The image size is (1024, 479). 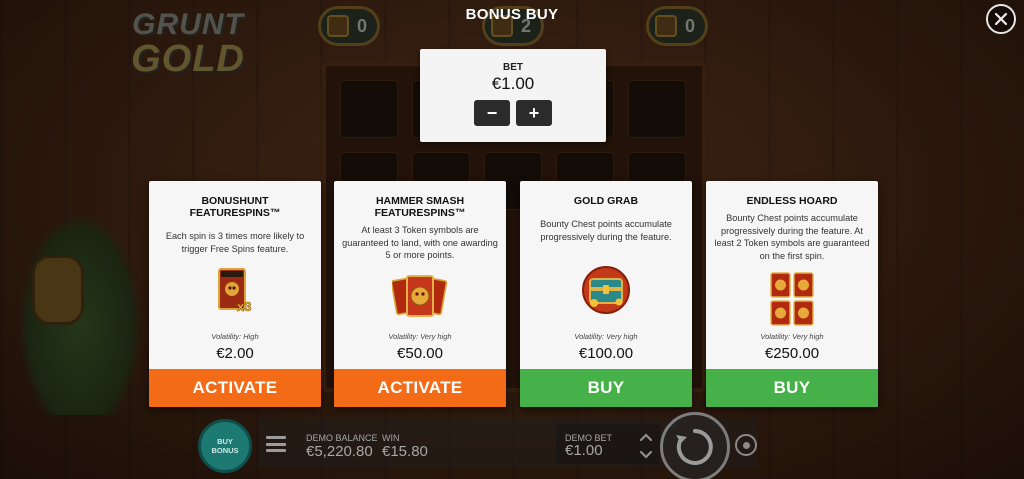 I want to click on card-title: HAMMER SMASH FEATURESPINS™, so click(x=420, y=207).